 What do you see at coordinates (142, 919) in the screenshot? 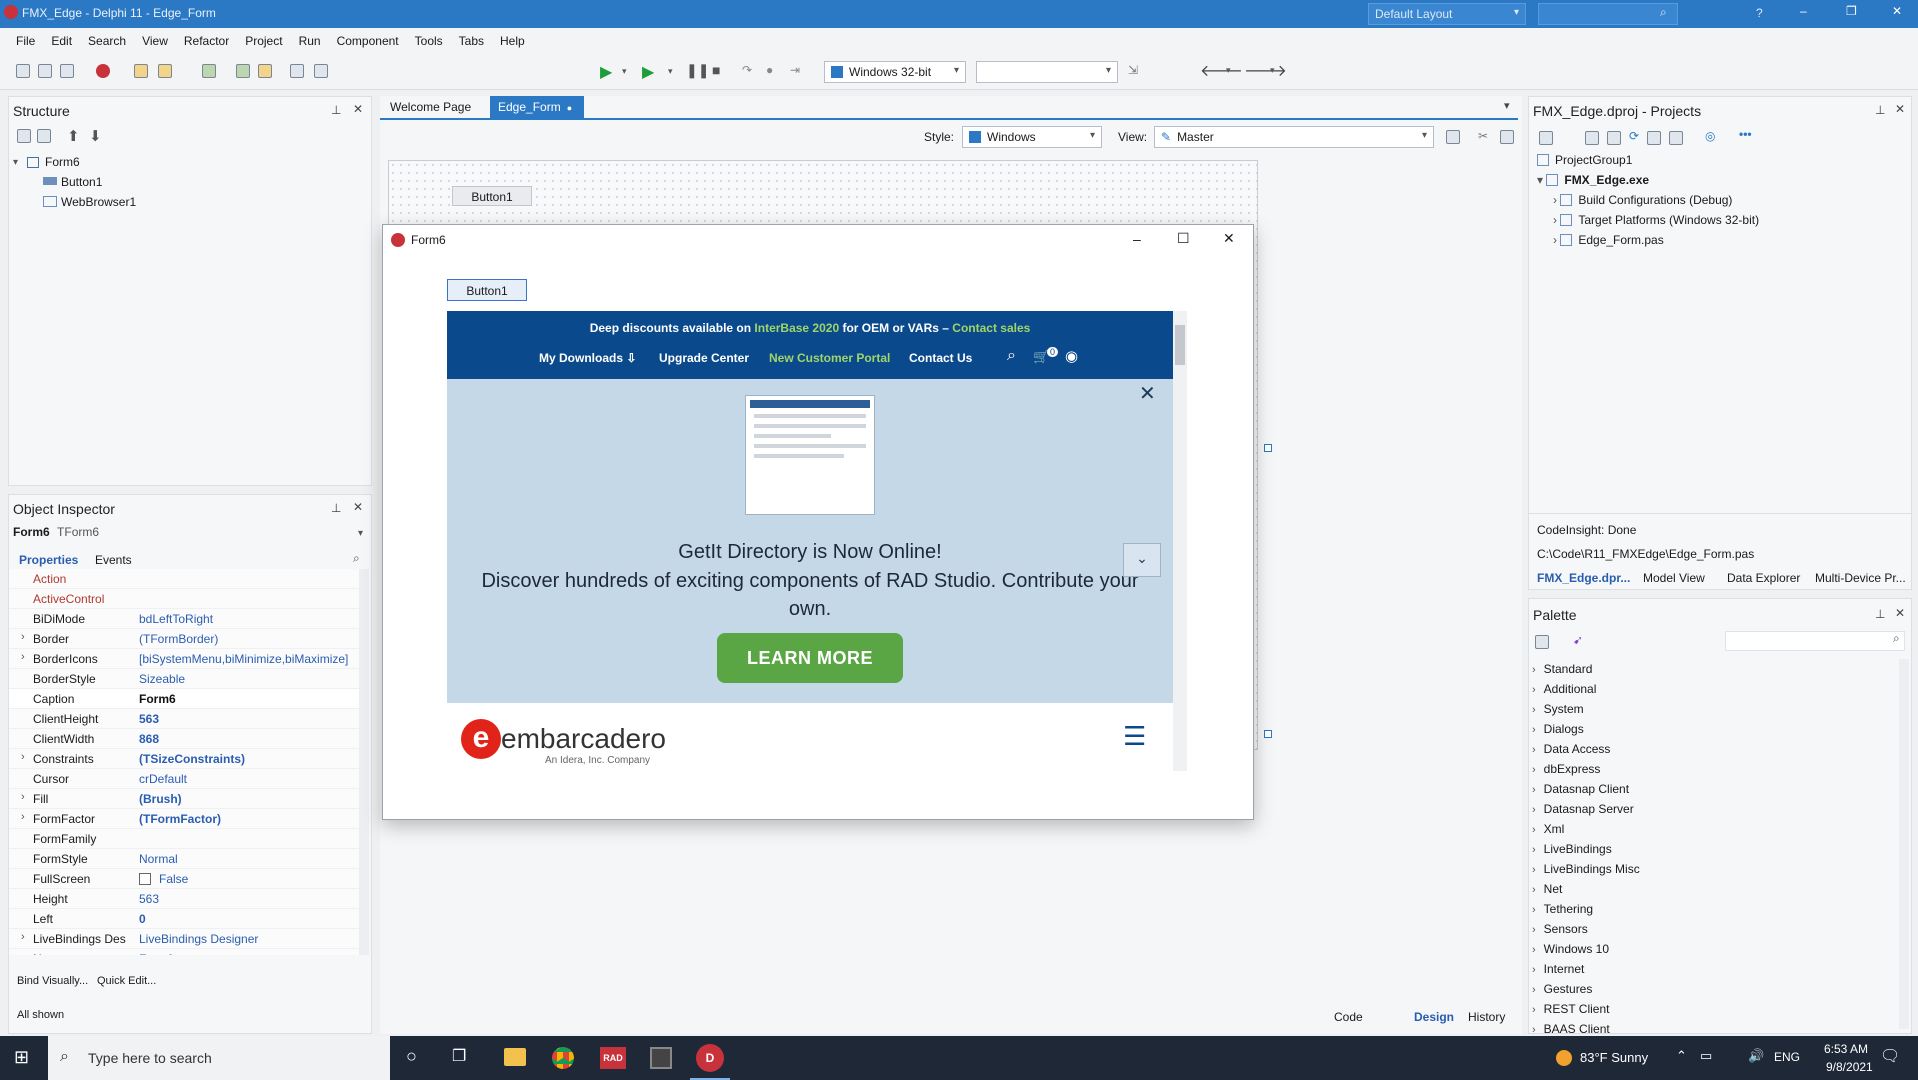
I see `oi-prop-value: 0` at bounding box center [142, 919].